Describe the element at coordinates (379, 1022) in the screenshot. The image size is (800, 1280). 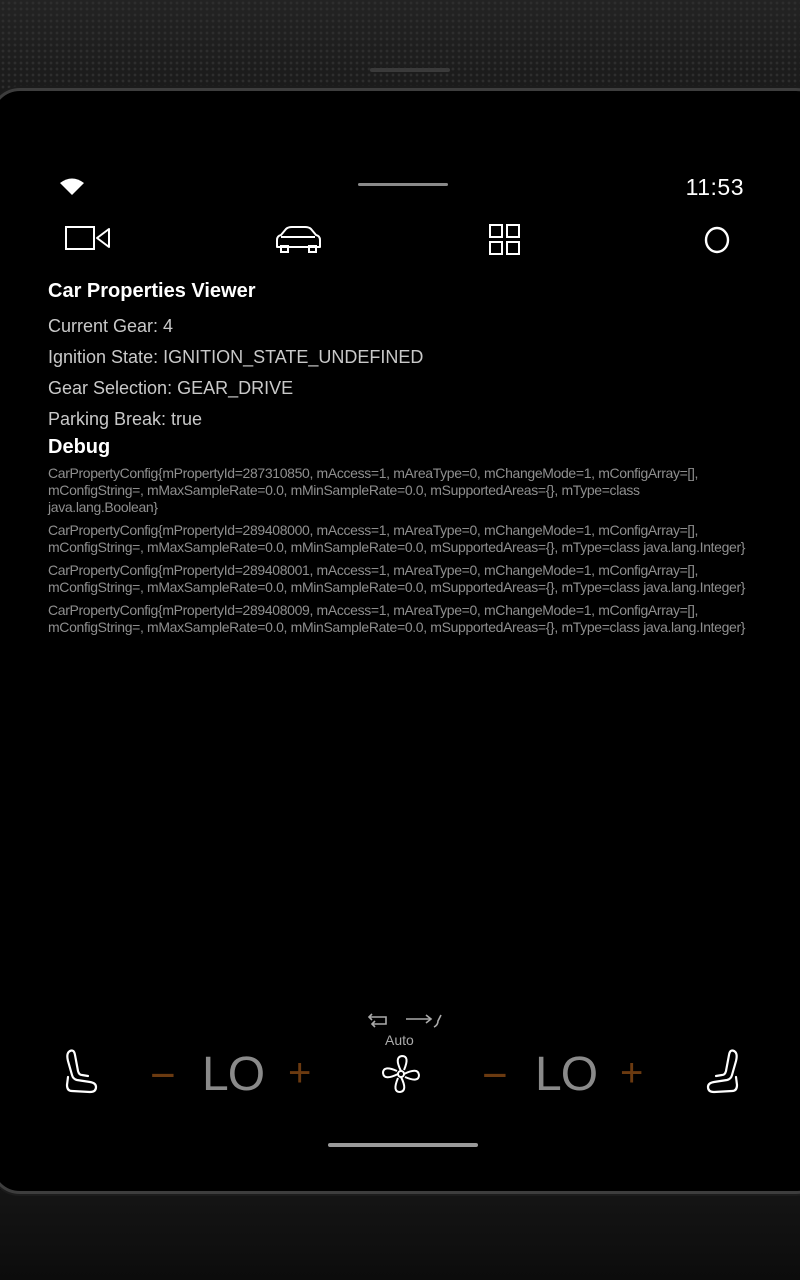
I see `recirculation-icon` at that location.